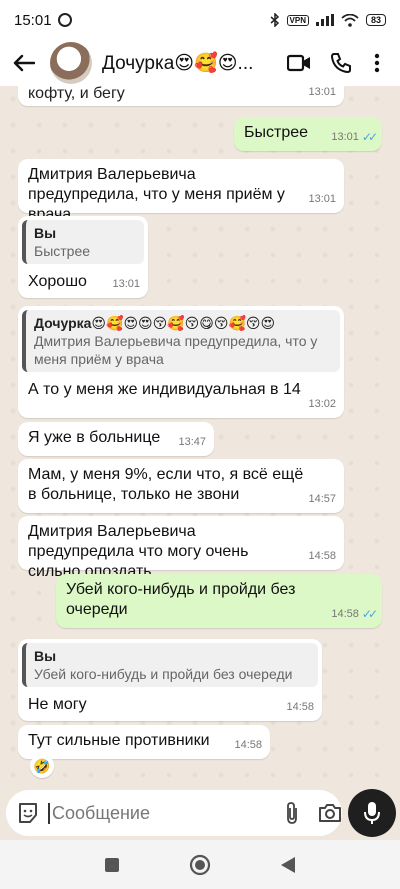 Image resolution: width=400 pixels, height=889 pixels. What do you see at coordinates (94, 437) in the screenshot?
I see `message-text: Я уже в больнице` at bounding box center [94, 437].